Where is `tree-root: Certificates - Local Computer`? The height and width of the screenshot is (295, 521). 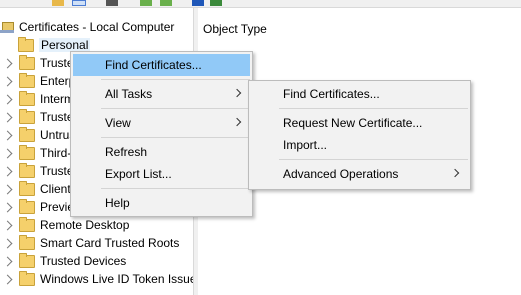 tree-root: Certificates - Local Computer is located at coordinates (87, 27).